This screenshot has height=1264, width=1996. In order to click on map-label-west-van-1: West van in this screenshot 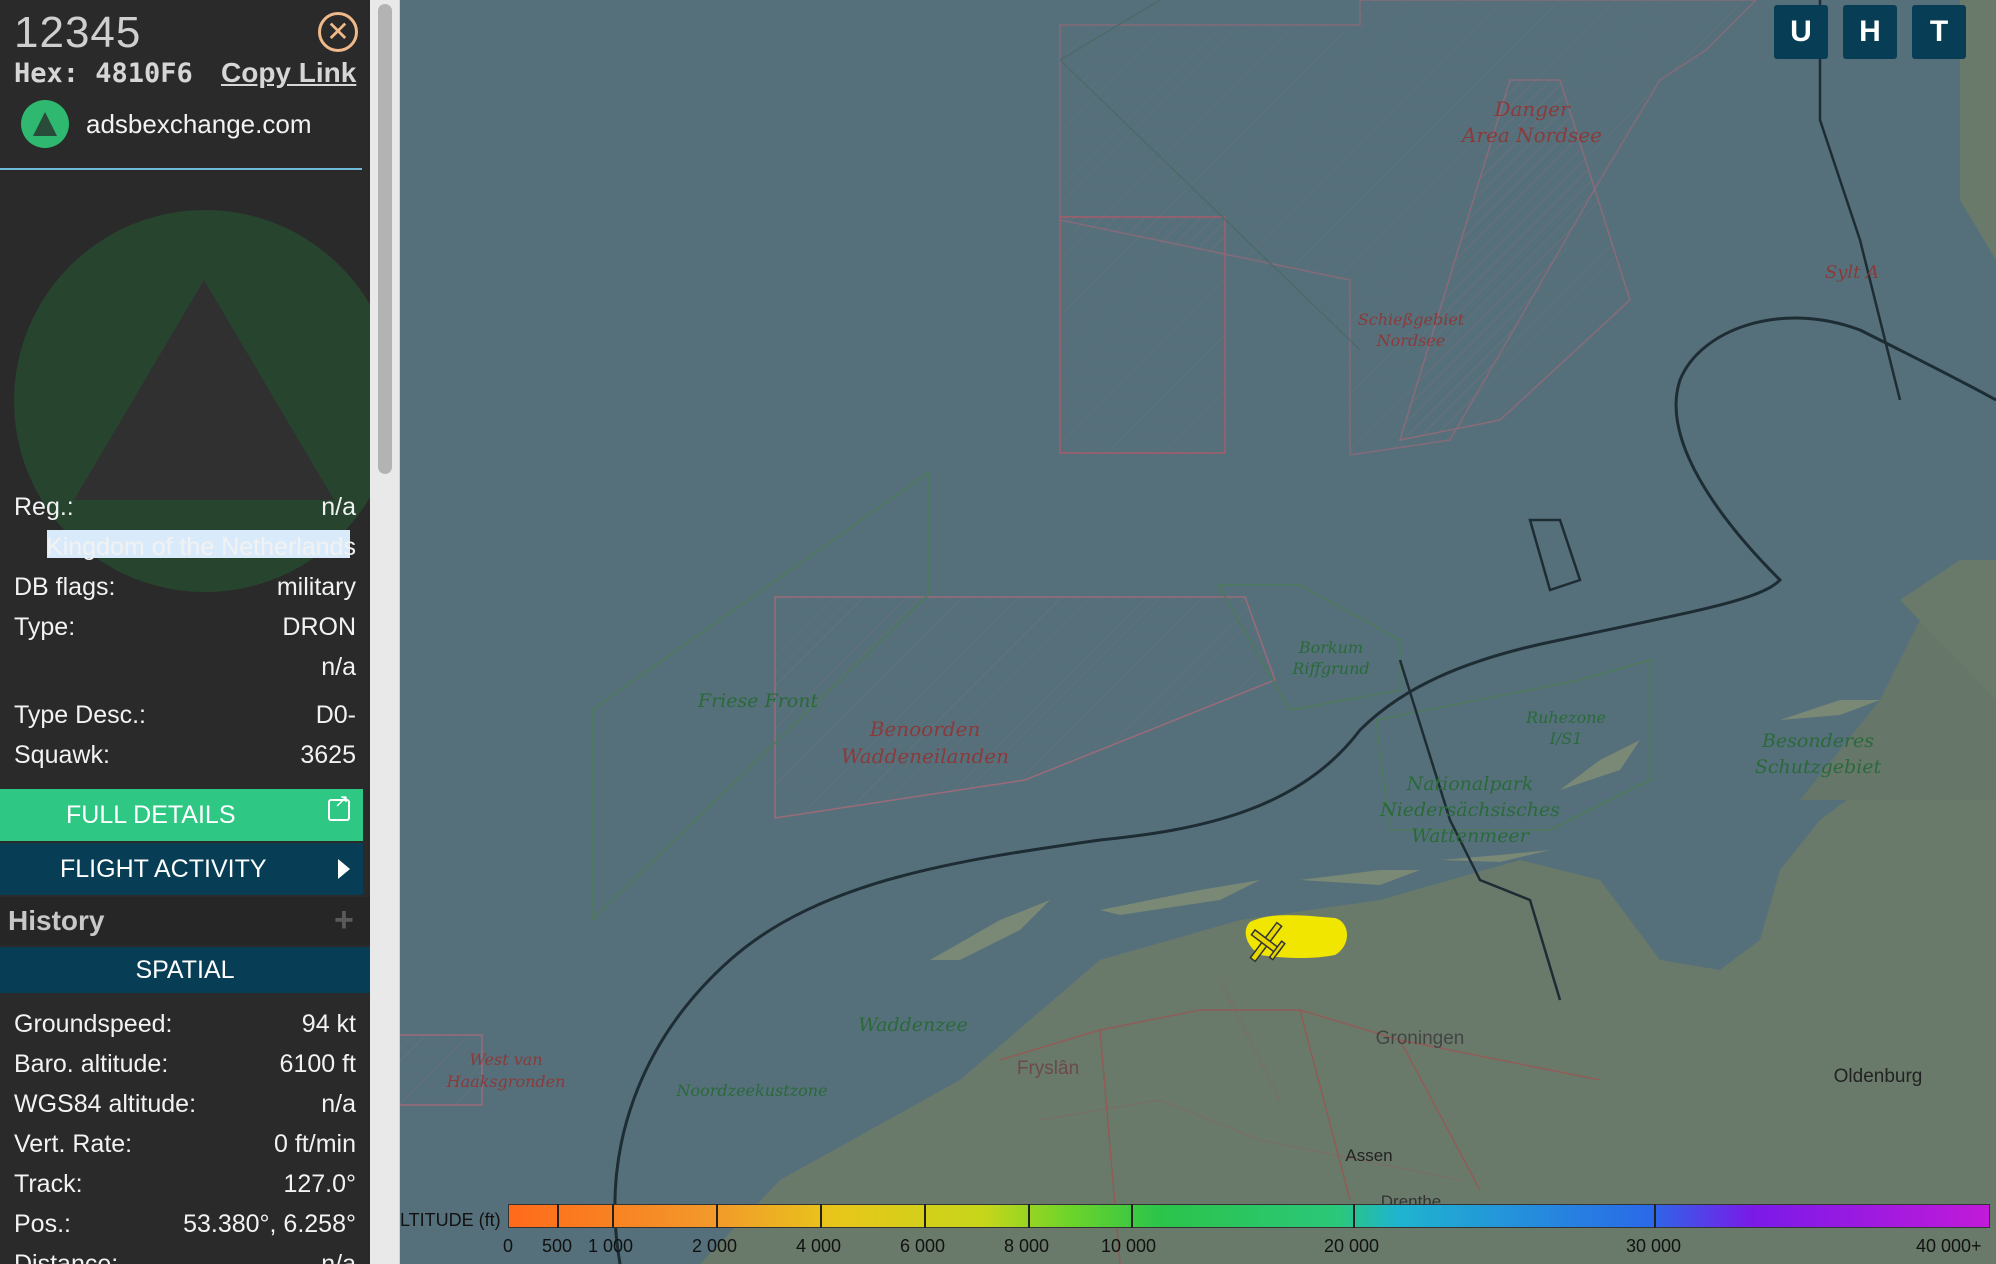, I will do `click(505, 1059)`.